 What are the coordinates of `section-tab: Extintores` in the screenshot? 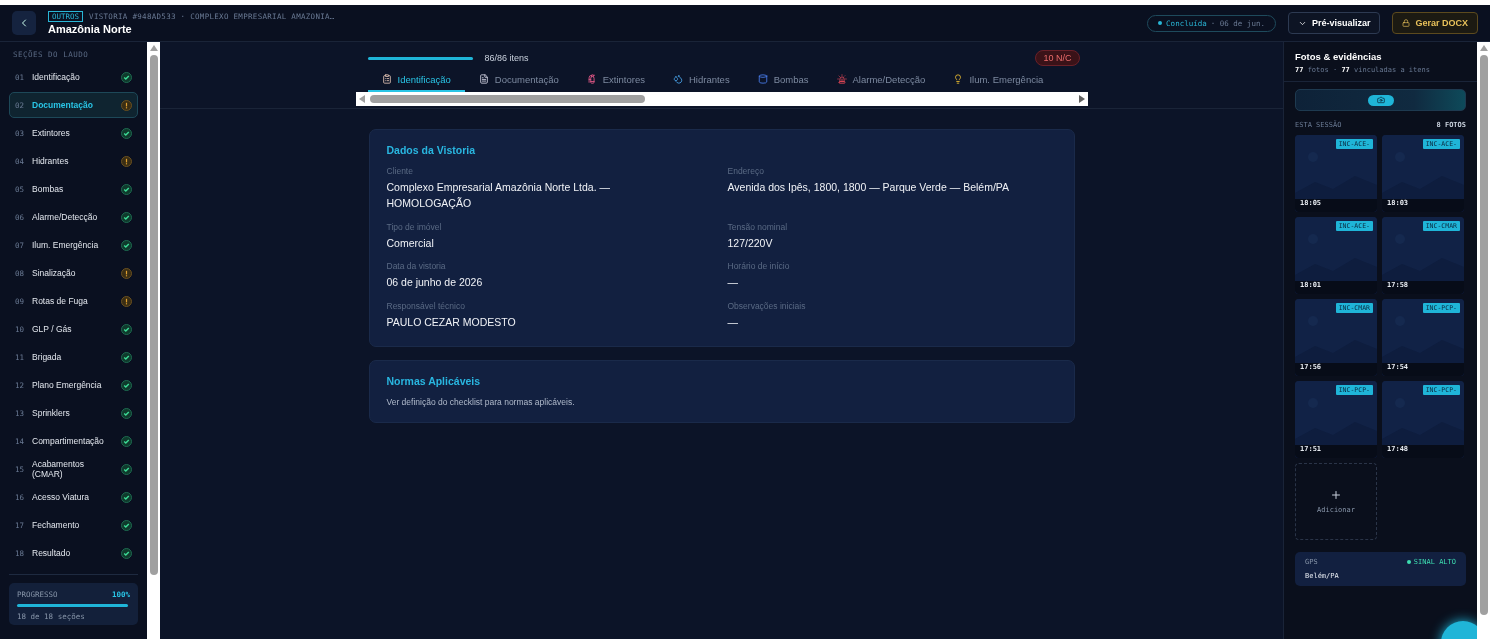 It's located at (615, 80).